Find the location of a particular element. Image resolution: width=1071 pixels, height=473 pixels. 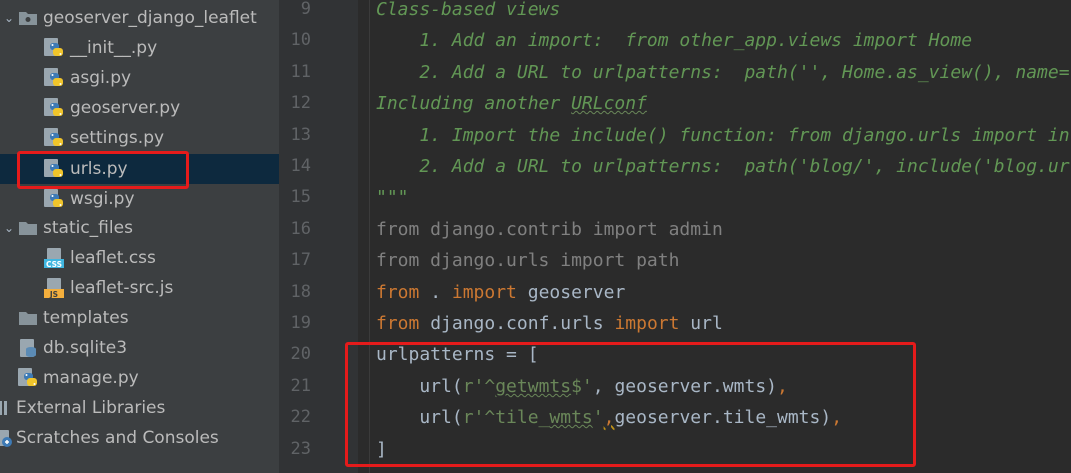

tree-item-label: leaflet-src.js is located at coordinates (122, 288).